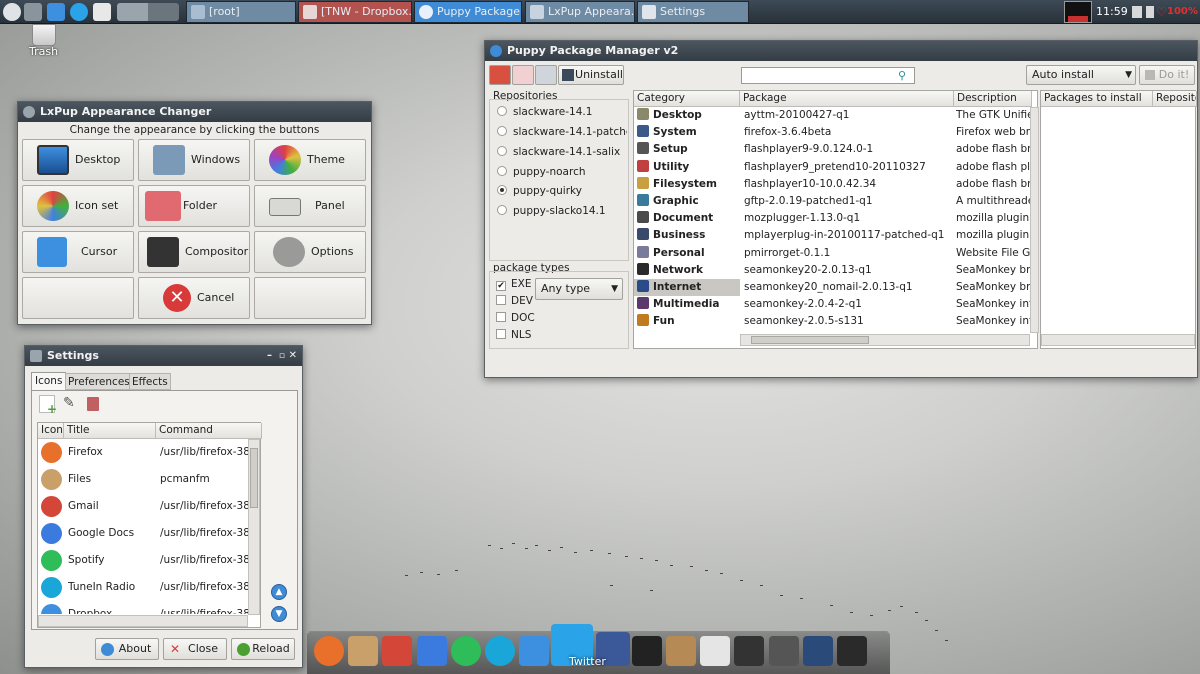 Image resolution: width=1200 pixels, height=674 pixels. Describe the element at coordinates (48, 405) in the screenshot. I see `add-icon: +` at that location.